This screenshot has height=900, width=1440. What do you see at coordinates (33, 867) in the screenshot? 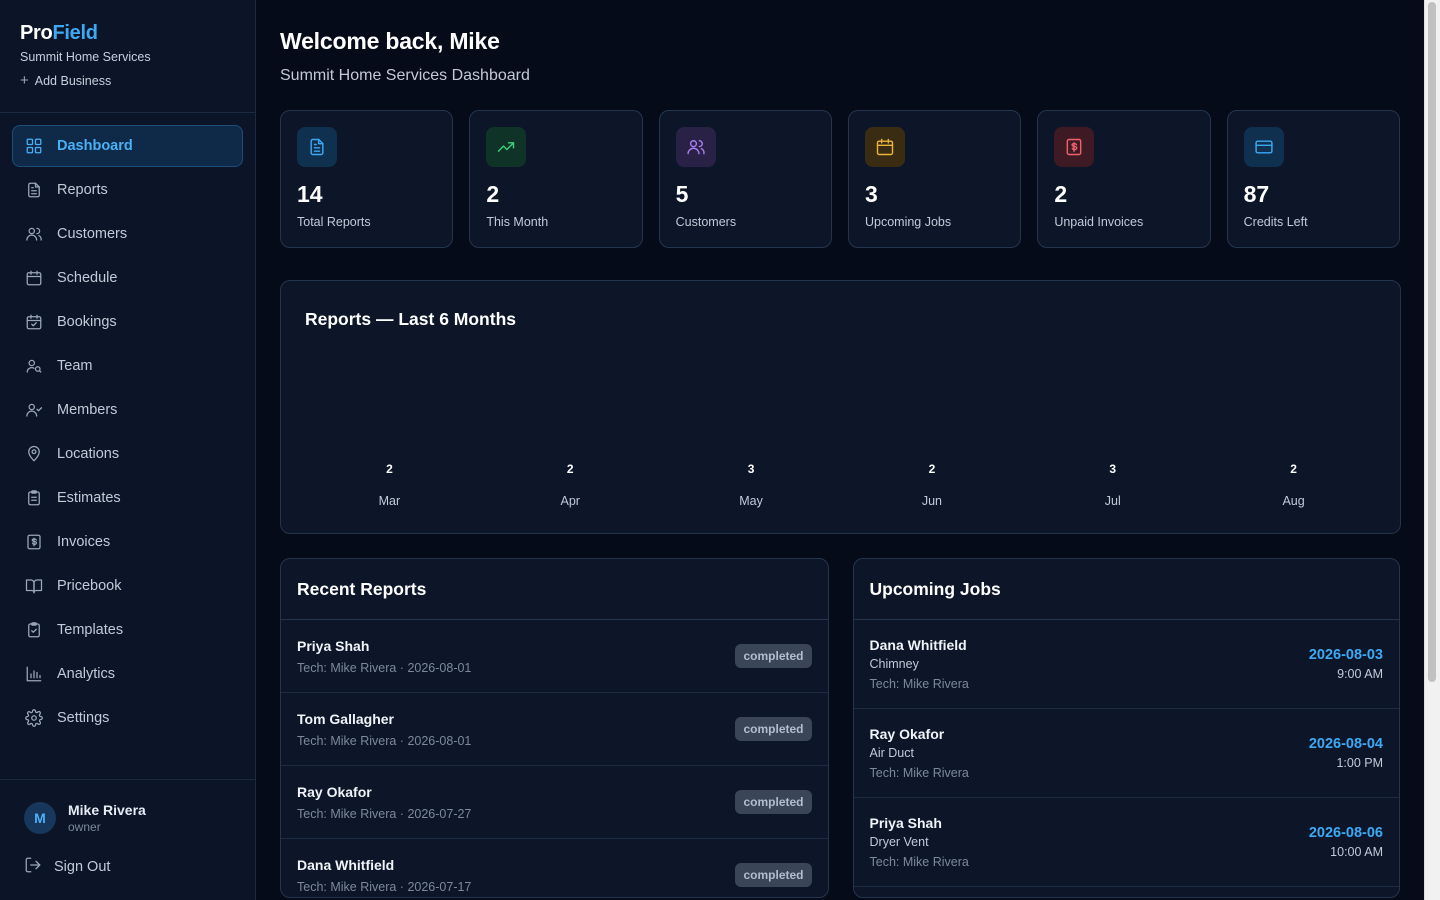
I see `log-out-icon` at bounding box center [33, 867].